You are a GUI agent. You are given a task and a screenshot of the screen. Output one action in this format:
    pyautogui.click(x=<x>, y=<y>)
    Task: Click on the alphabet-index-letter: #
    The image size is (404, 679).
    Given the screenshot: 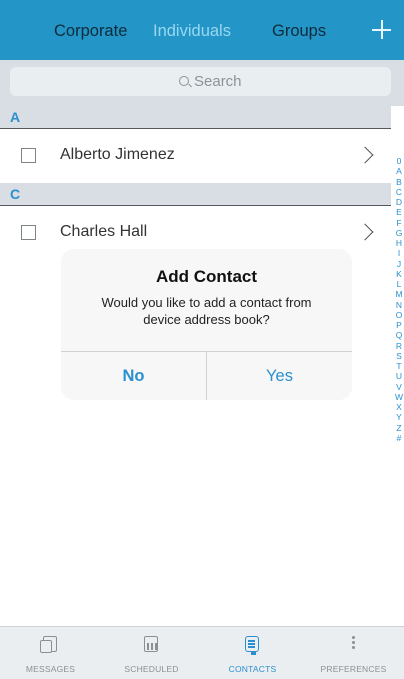 What is the action you would take?
    pyautogui.click(x=399, y=438)
    